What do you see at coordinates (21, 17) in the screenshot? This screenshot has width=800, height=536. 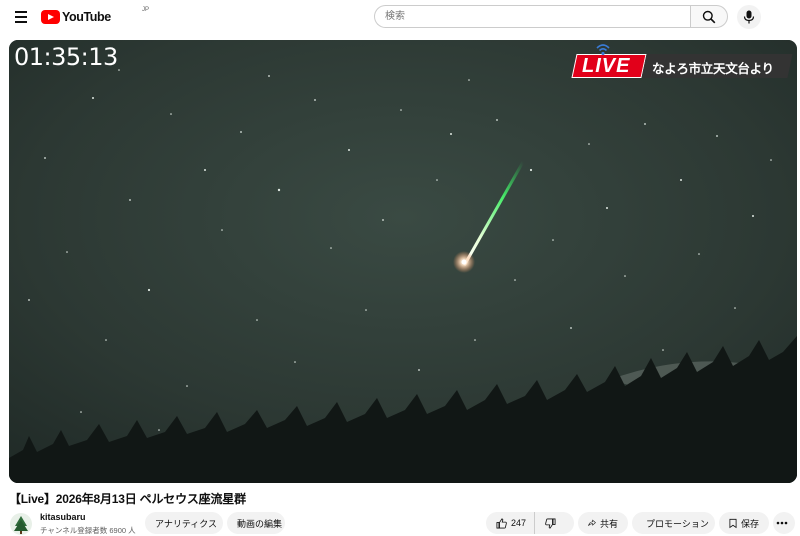 I see `menu-icon` at bounding box center [21, 17].